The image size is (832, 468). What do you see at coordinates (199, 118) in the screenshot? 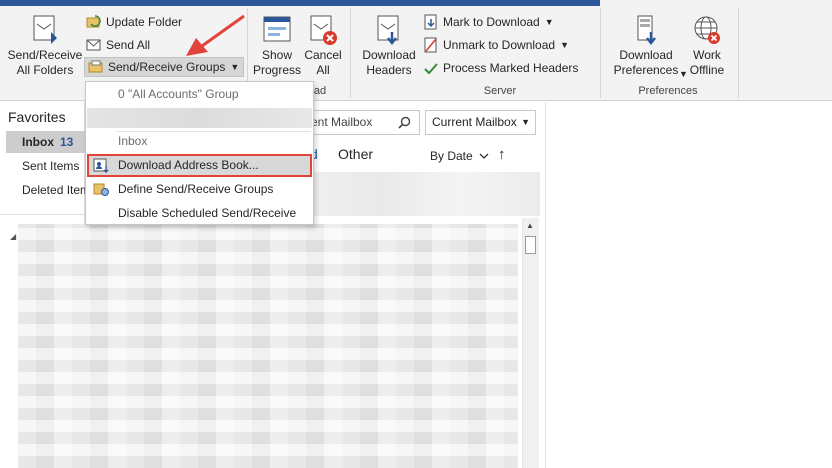
I see `blurred-menu-item` at bounding box center [199, 118].